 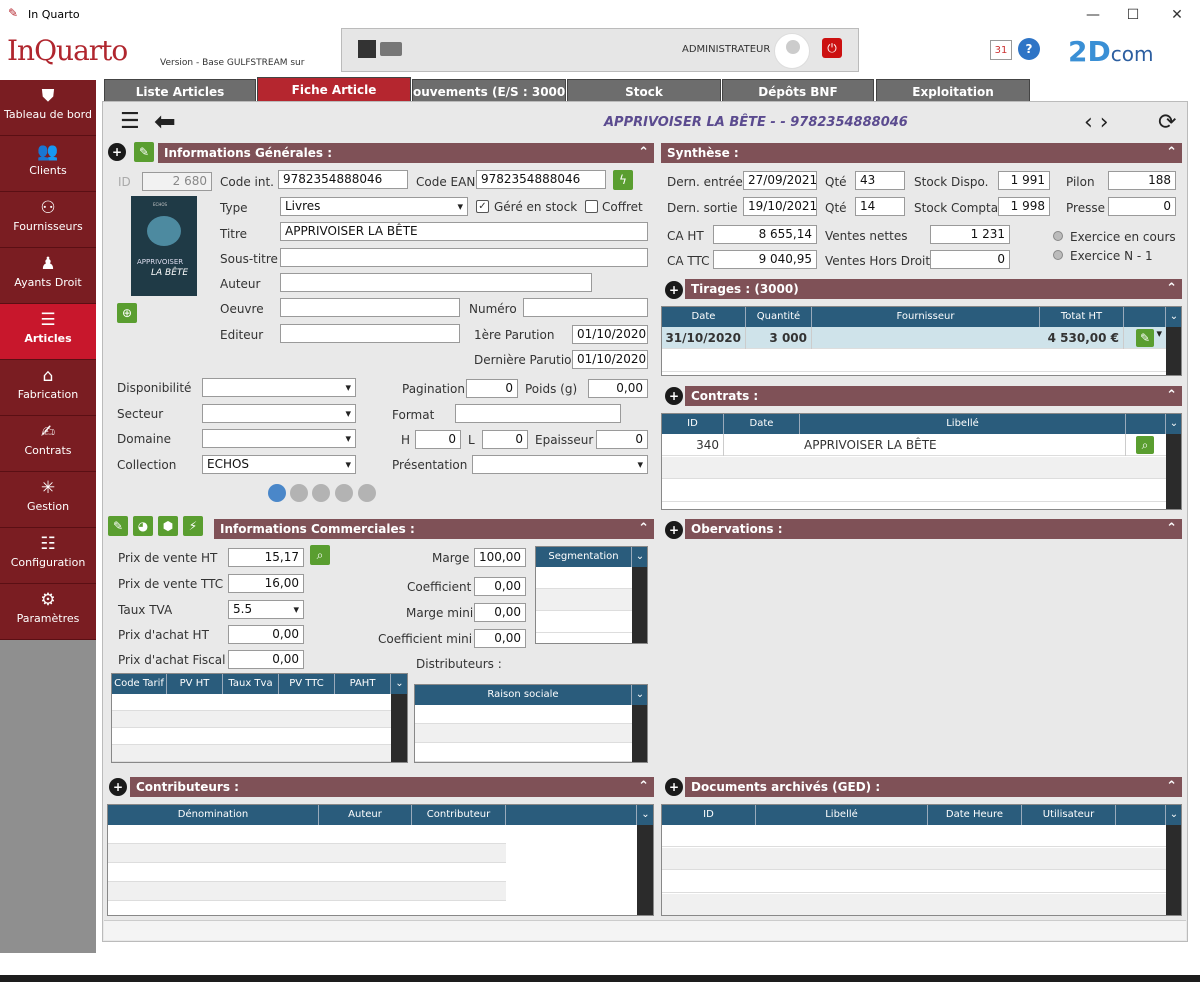 What do you see at coordinates (177, 181) in the screenshot?
I see `id-field: 2 680` at bounding box center [177, 181].